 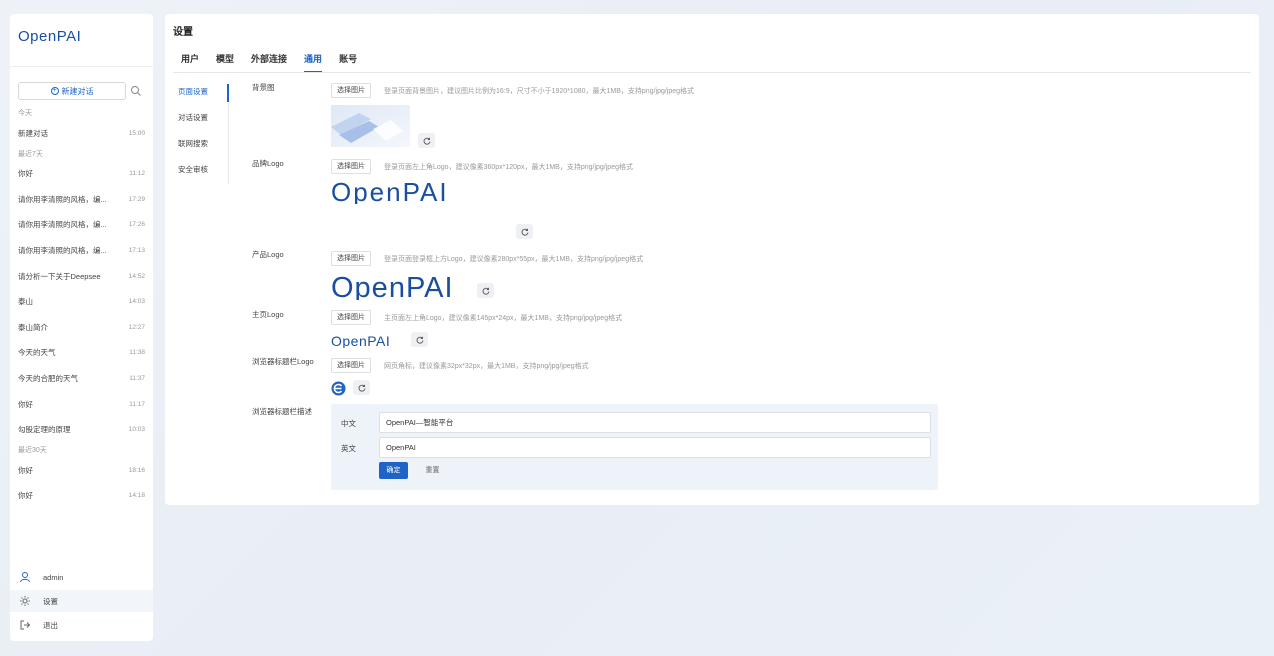 What do you see at coordinates (77, 91) in the screenshot?
I see `new-chat-label: 新建对话` at bounding box center [77, 91].